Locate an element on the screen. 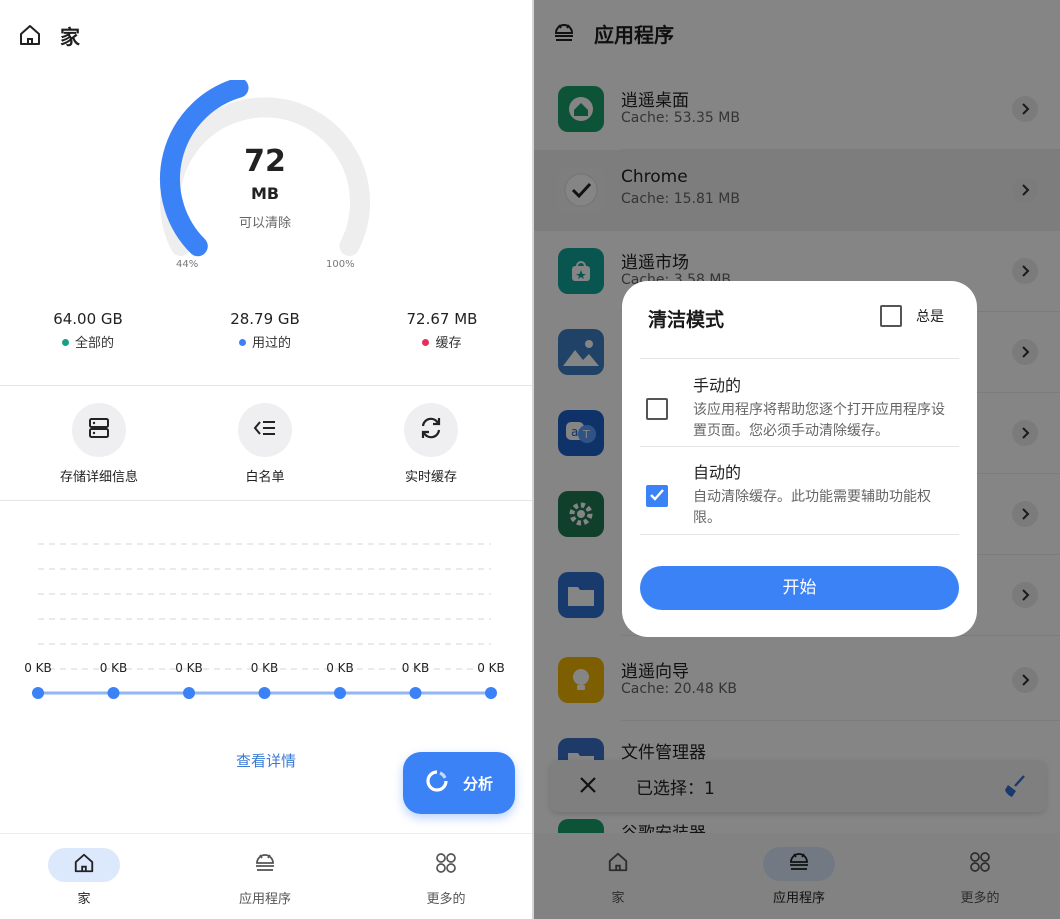 Image resolution: width=1060 pixels, height=919 pixels. stat-value: 28.79 GB is located at coordinates (265, 319).